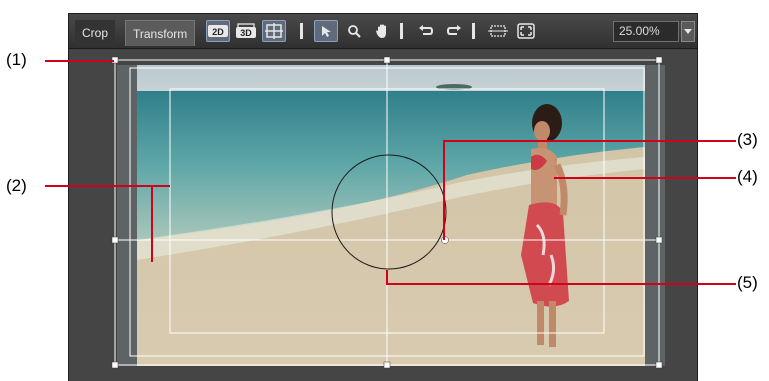  I want to click on callout-2: (2), so click(16, 185).